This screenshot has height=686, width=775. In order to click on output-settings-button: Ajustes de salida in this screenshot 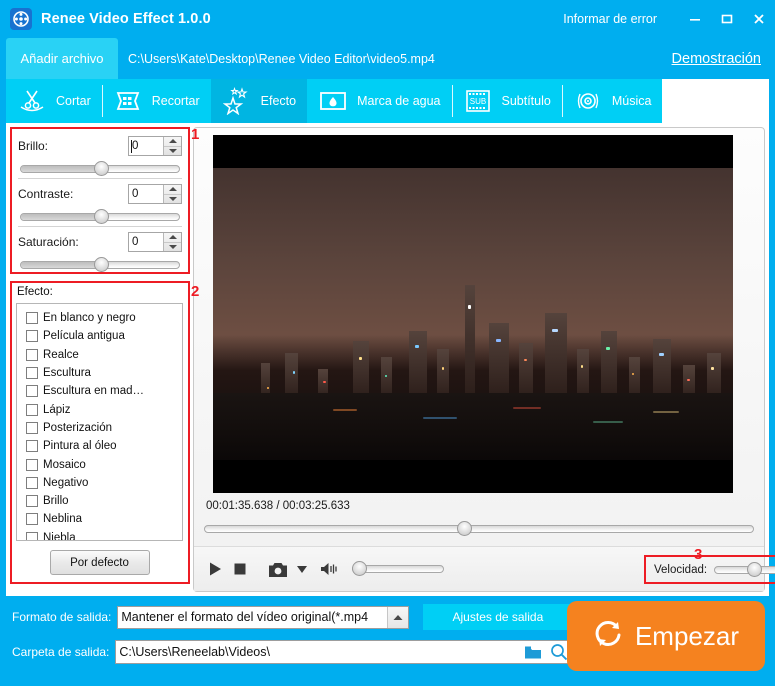, I will do `click(498, 617)`.